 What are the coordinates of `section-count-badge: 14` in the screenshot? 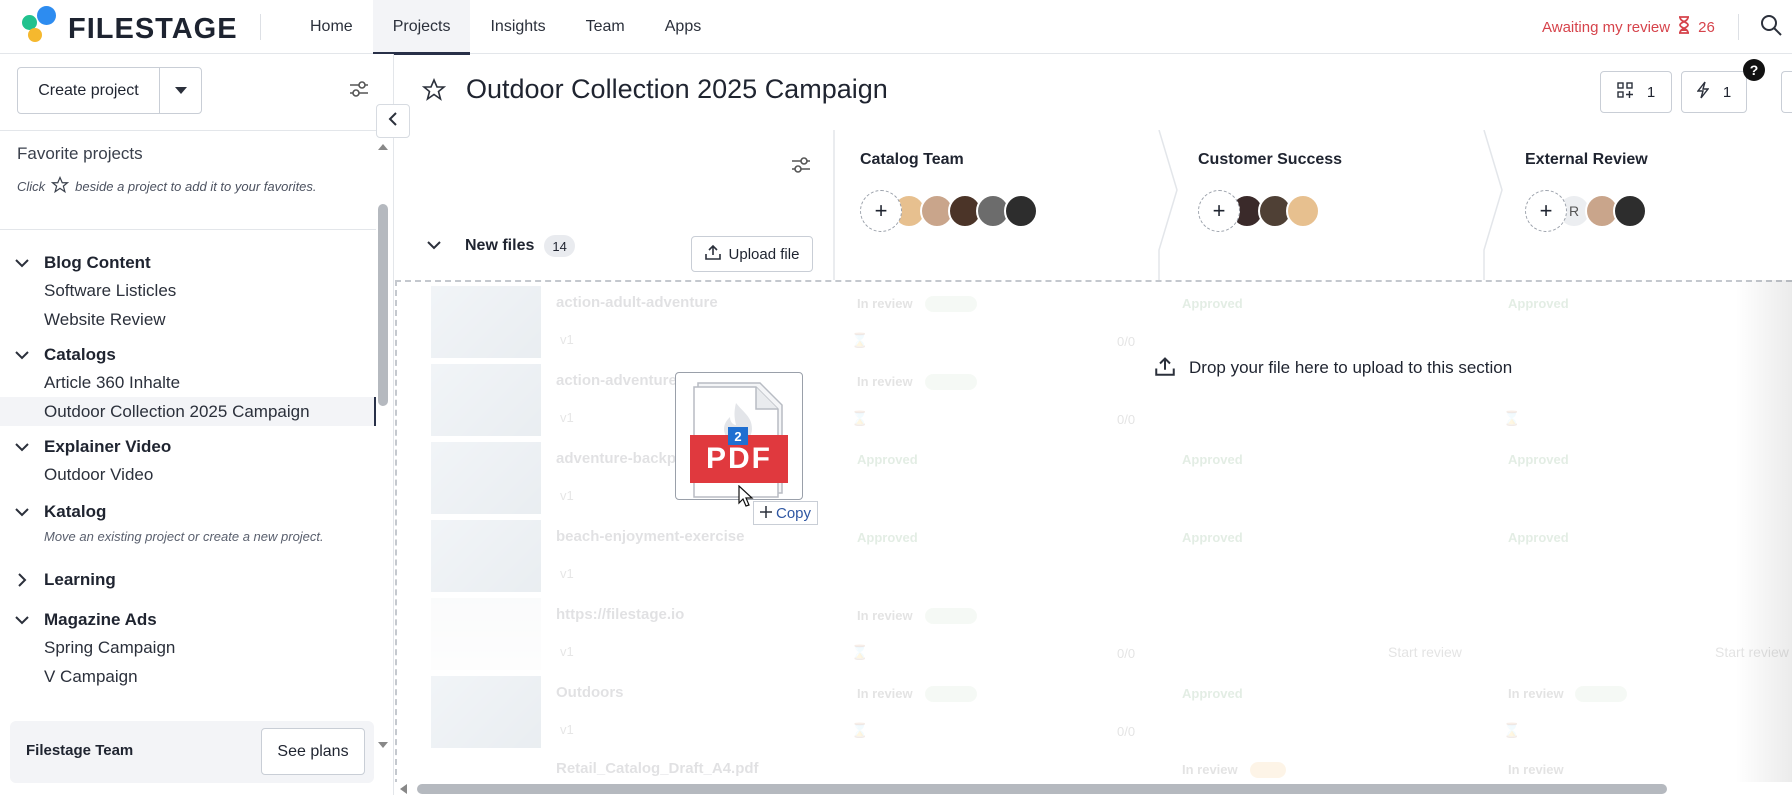 It's located at (559, 246).